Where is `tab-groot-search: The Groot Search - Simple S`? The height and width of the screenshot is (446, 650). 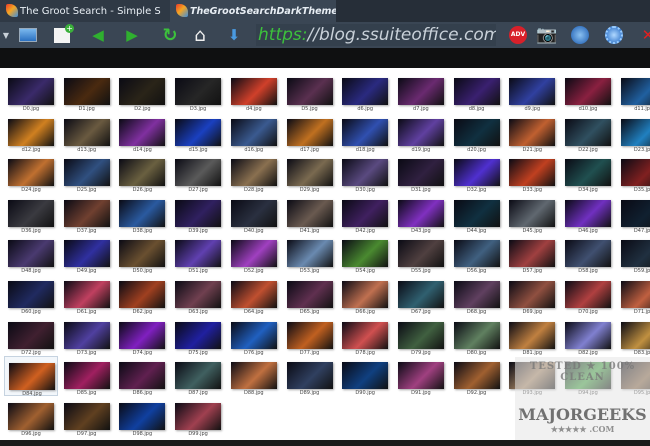
tab-groot-search: The Groot Search - Simple S is located at coordinates (85, 11).